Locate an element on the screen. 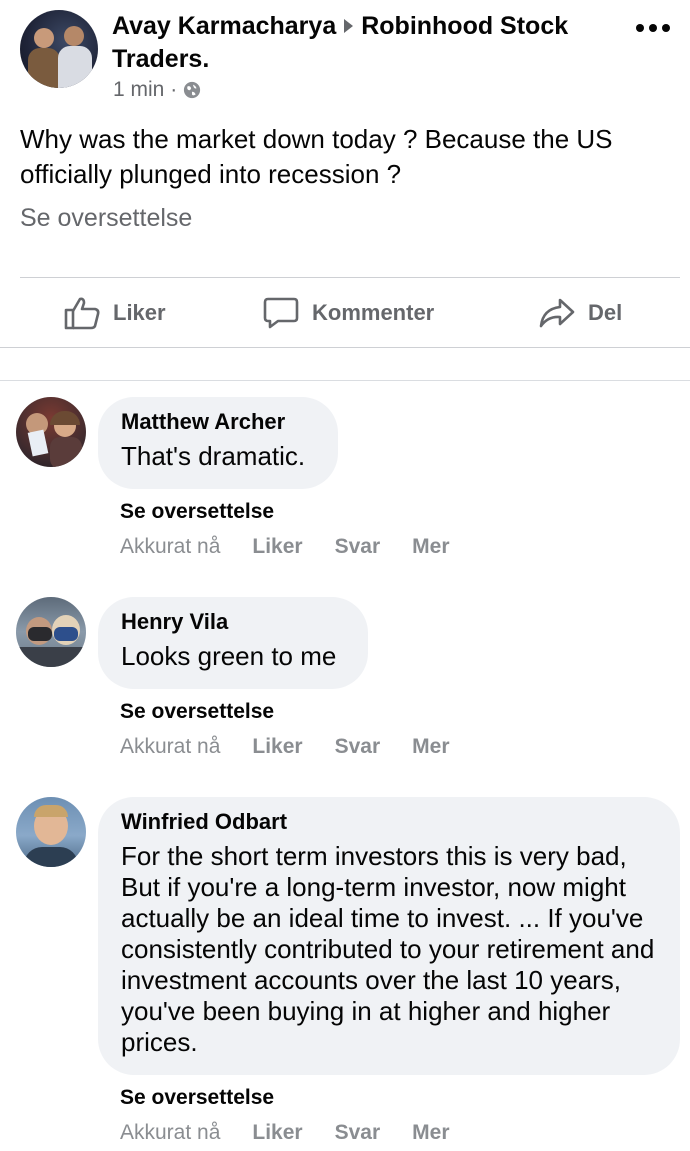  comment-label: Kommenter is located at coordinates (373, 312).